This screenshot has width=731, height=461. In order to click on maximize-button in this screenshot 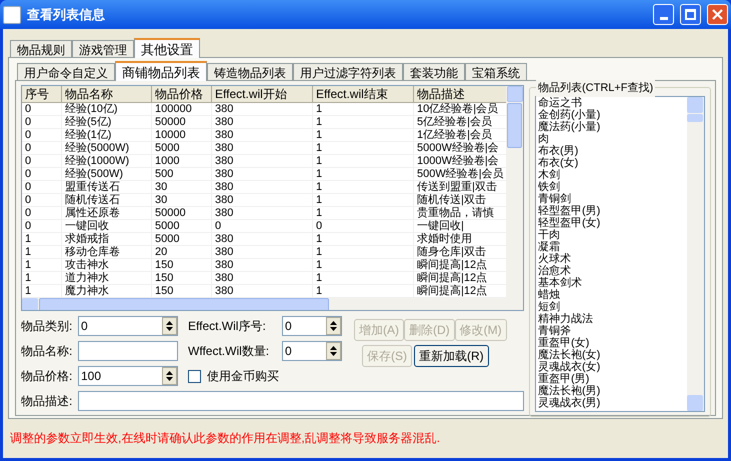, I will do `click(690, 14)`.